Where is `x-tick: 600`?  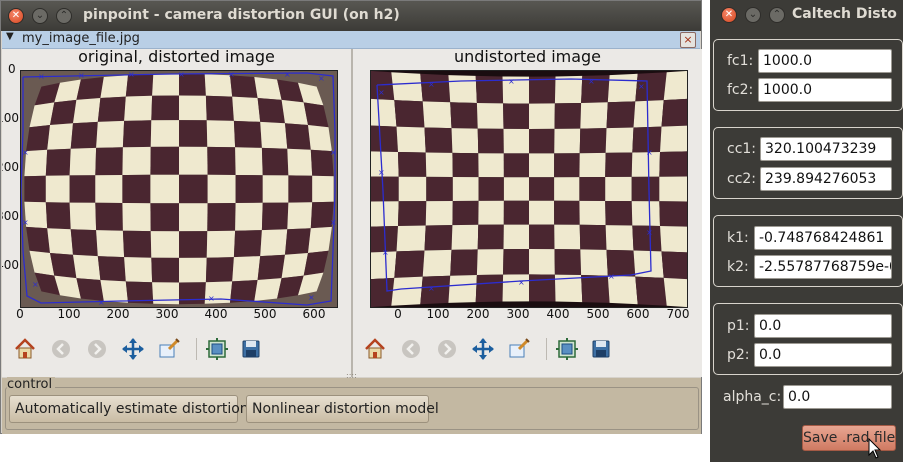
x-tick: 600 is located at coordinates (314, 314).